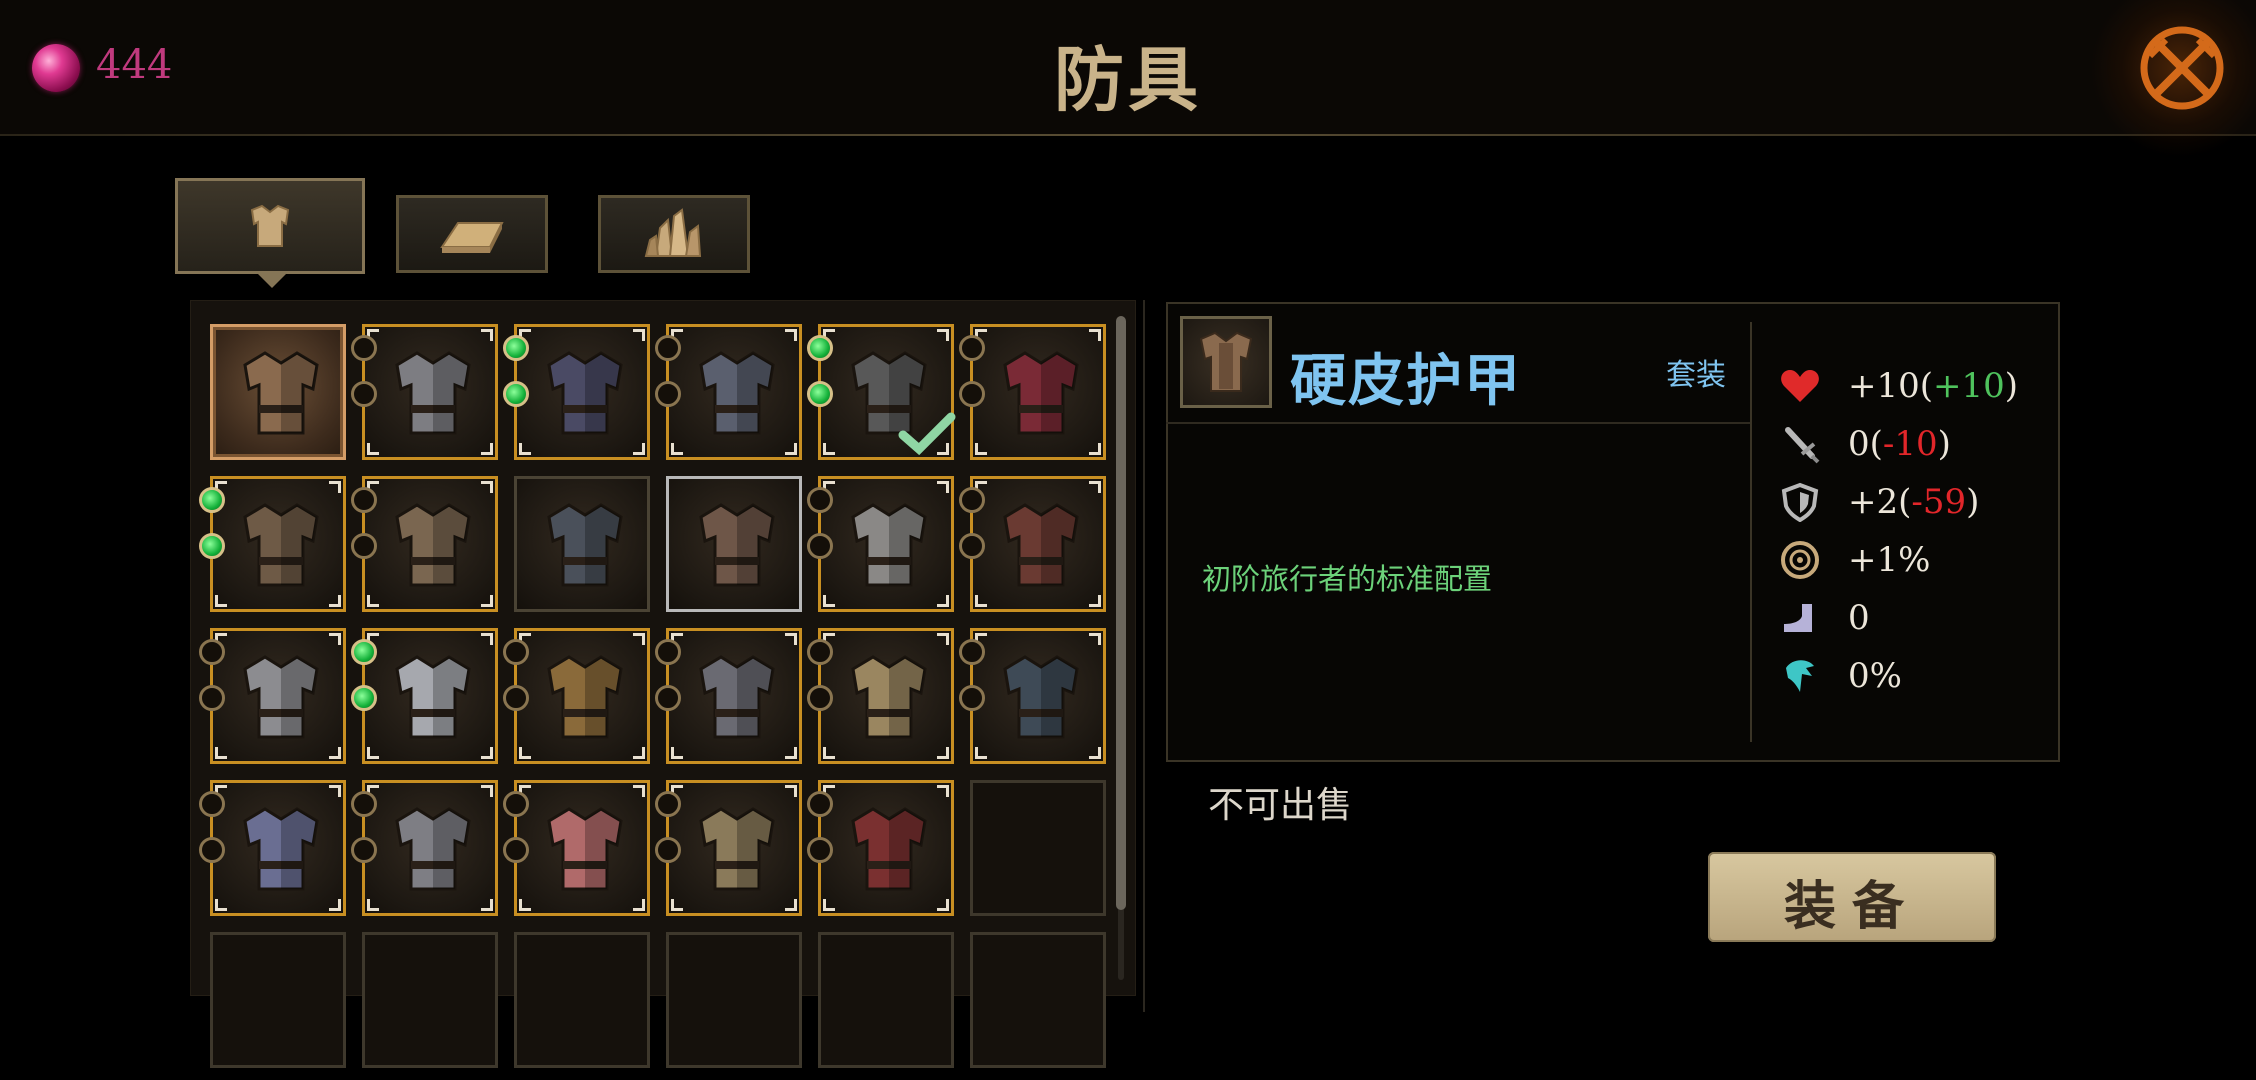 The width and height of the screenshot is (2256, 1080). Describe the element at coordinates (1969, 386) in the screenshot. I see `stat-delta-health: +10` at that location.